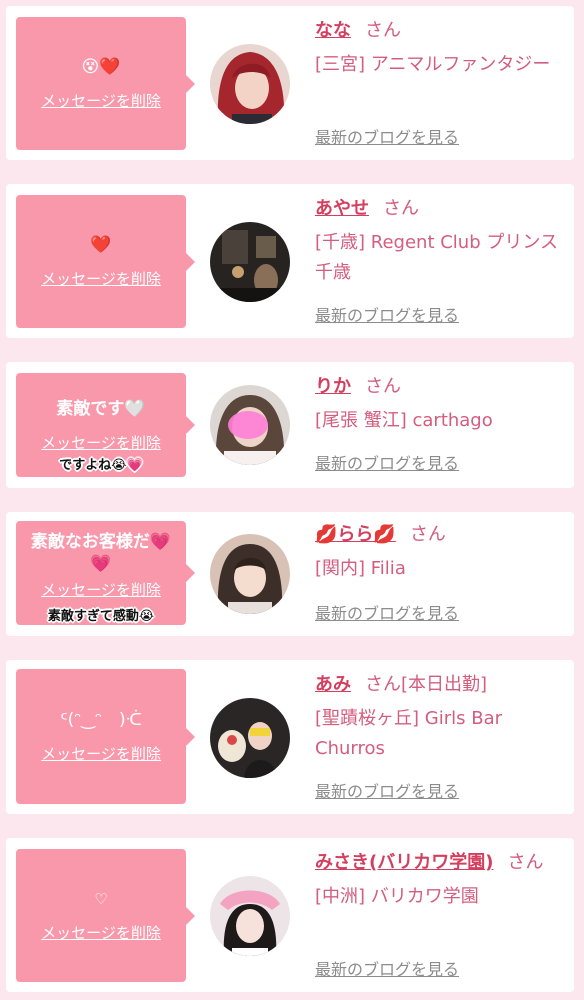  What do you see at coordinates (101, 465) in the screenshot?
I see `message-sticker: ですよね😭💗` at bounding box center [101, 465].